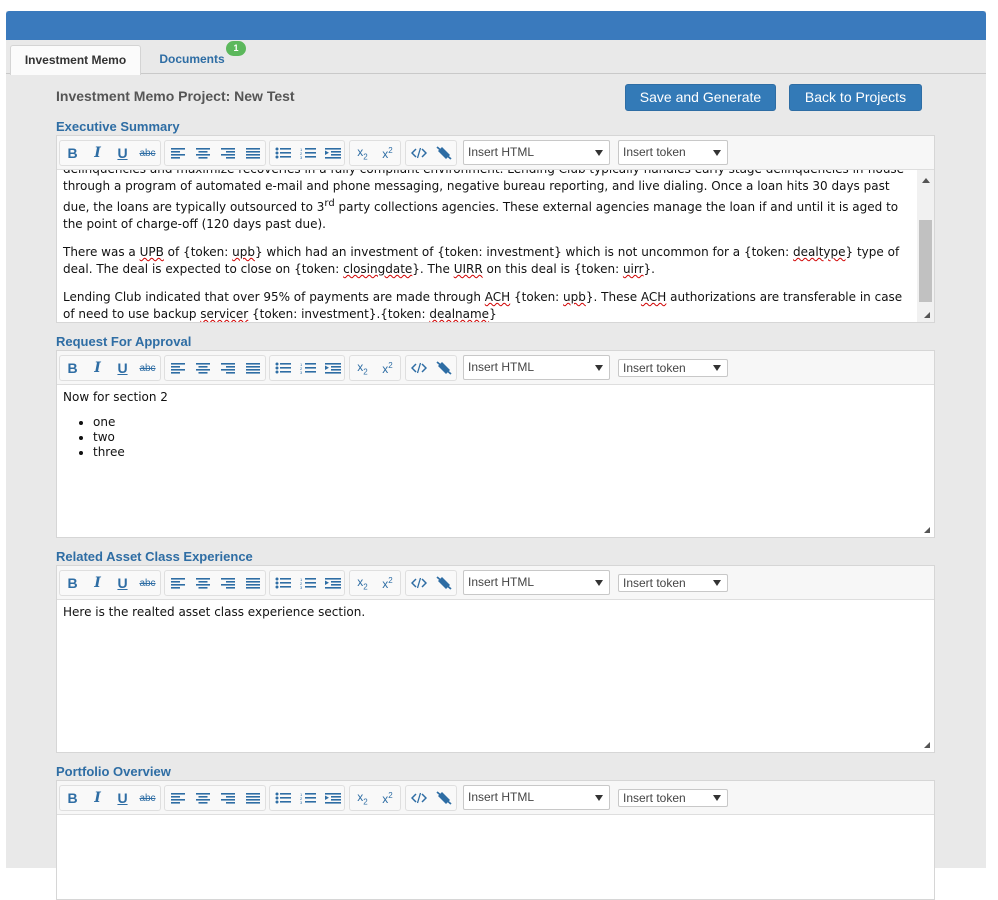 Image resolution: width=998 pixels, height=900 pixels. I want to click on scroll-thumb, so click(925, 261).